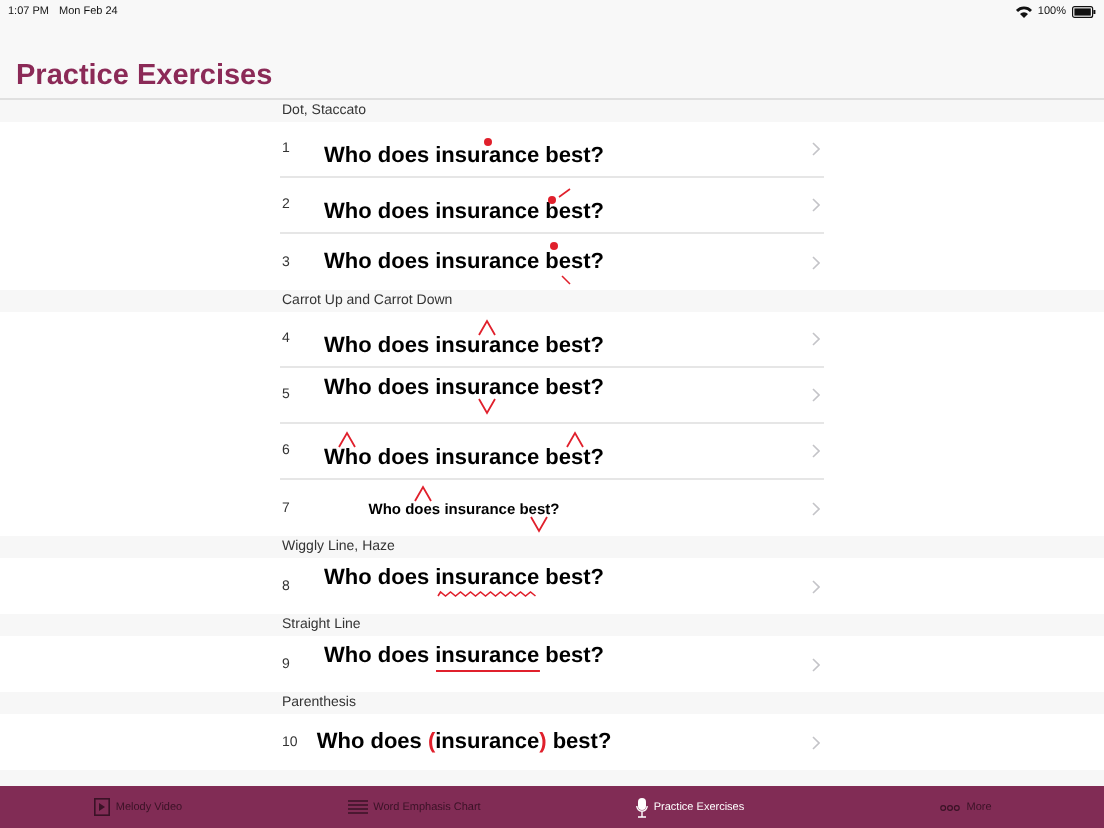 The image size is (1104, 828). What do you see at coordinates (464, 741) in the screenshot?
I see `sentence-text: Who does (insurance) best?` at bounding box center [464, 741].